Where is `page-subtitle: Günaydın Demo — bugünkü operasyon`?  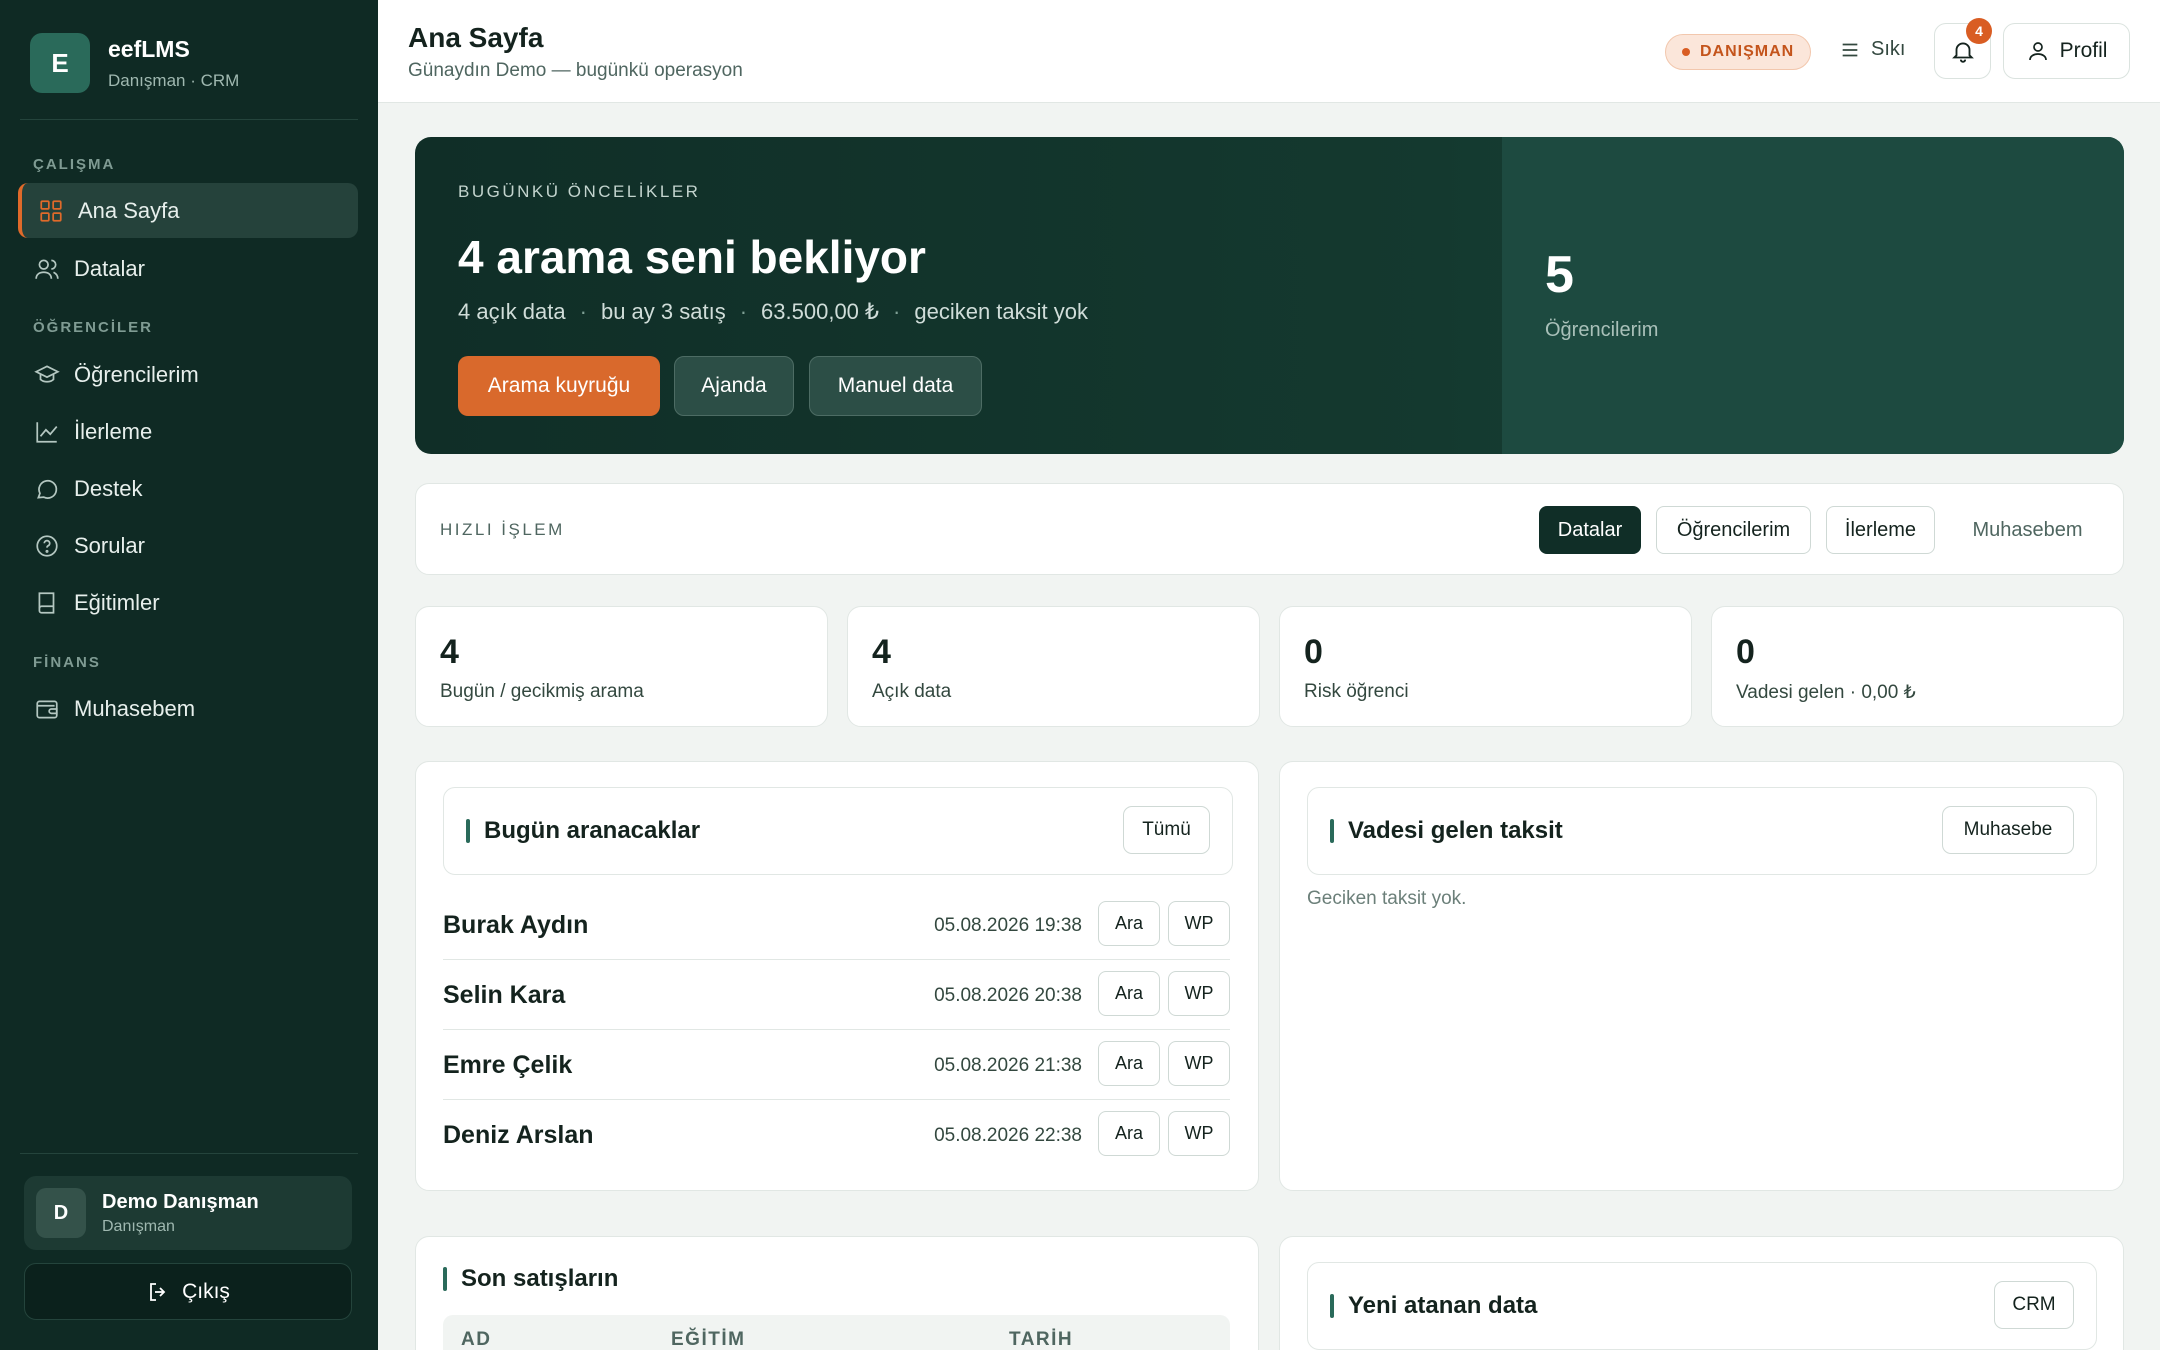
page-subtitle: Günaydın Demo — bugünkü operasyon is located at coordinates (575, 70).